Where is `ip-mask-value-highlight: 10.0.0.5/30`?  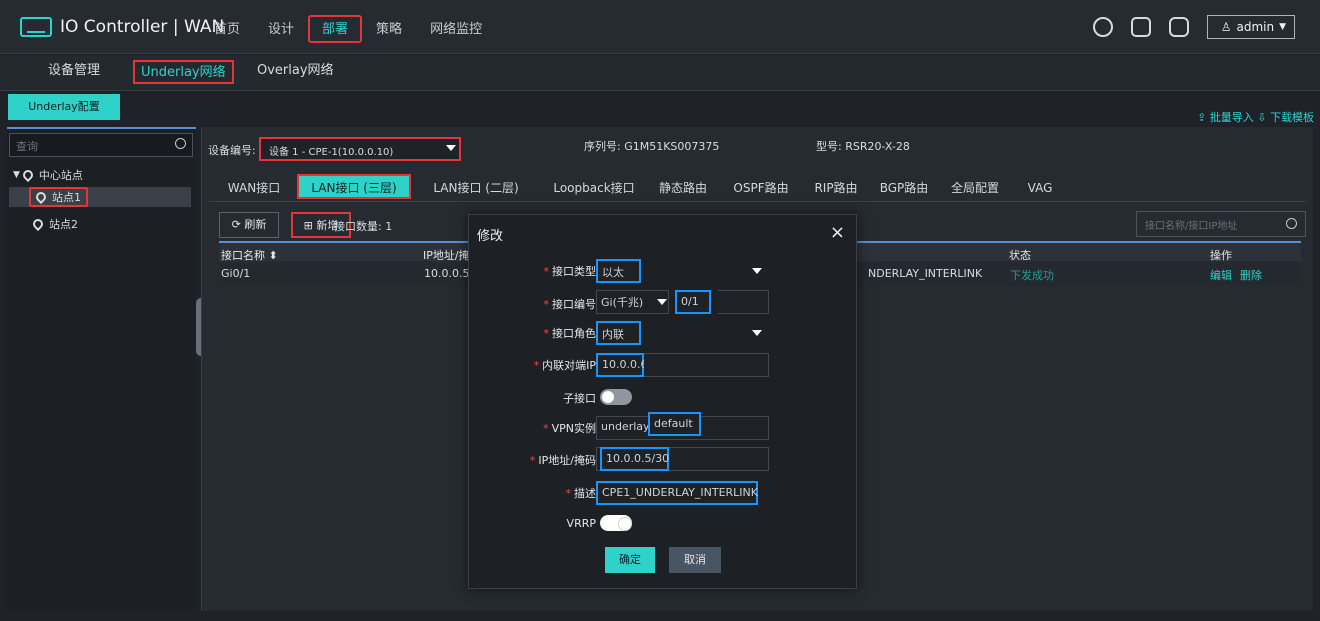
ip-mask-value-highlight: 10.0.0.5/30 is located at coordinates (634, 459).